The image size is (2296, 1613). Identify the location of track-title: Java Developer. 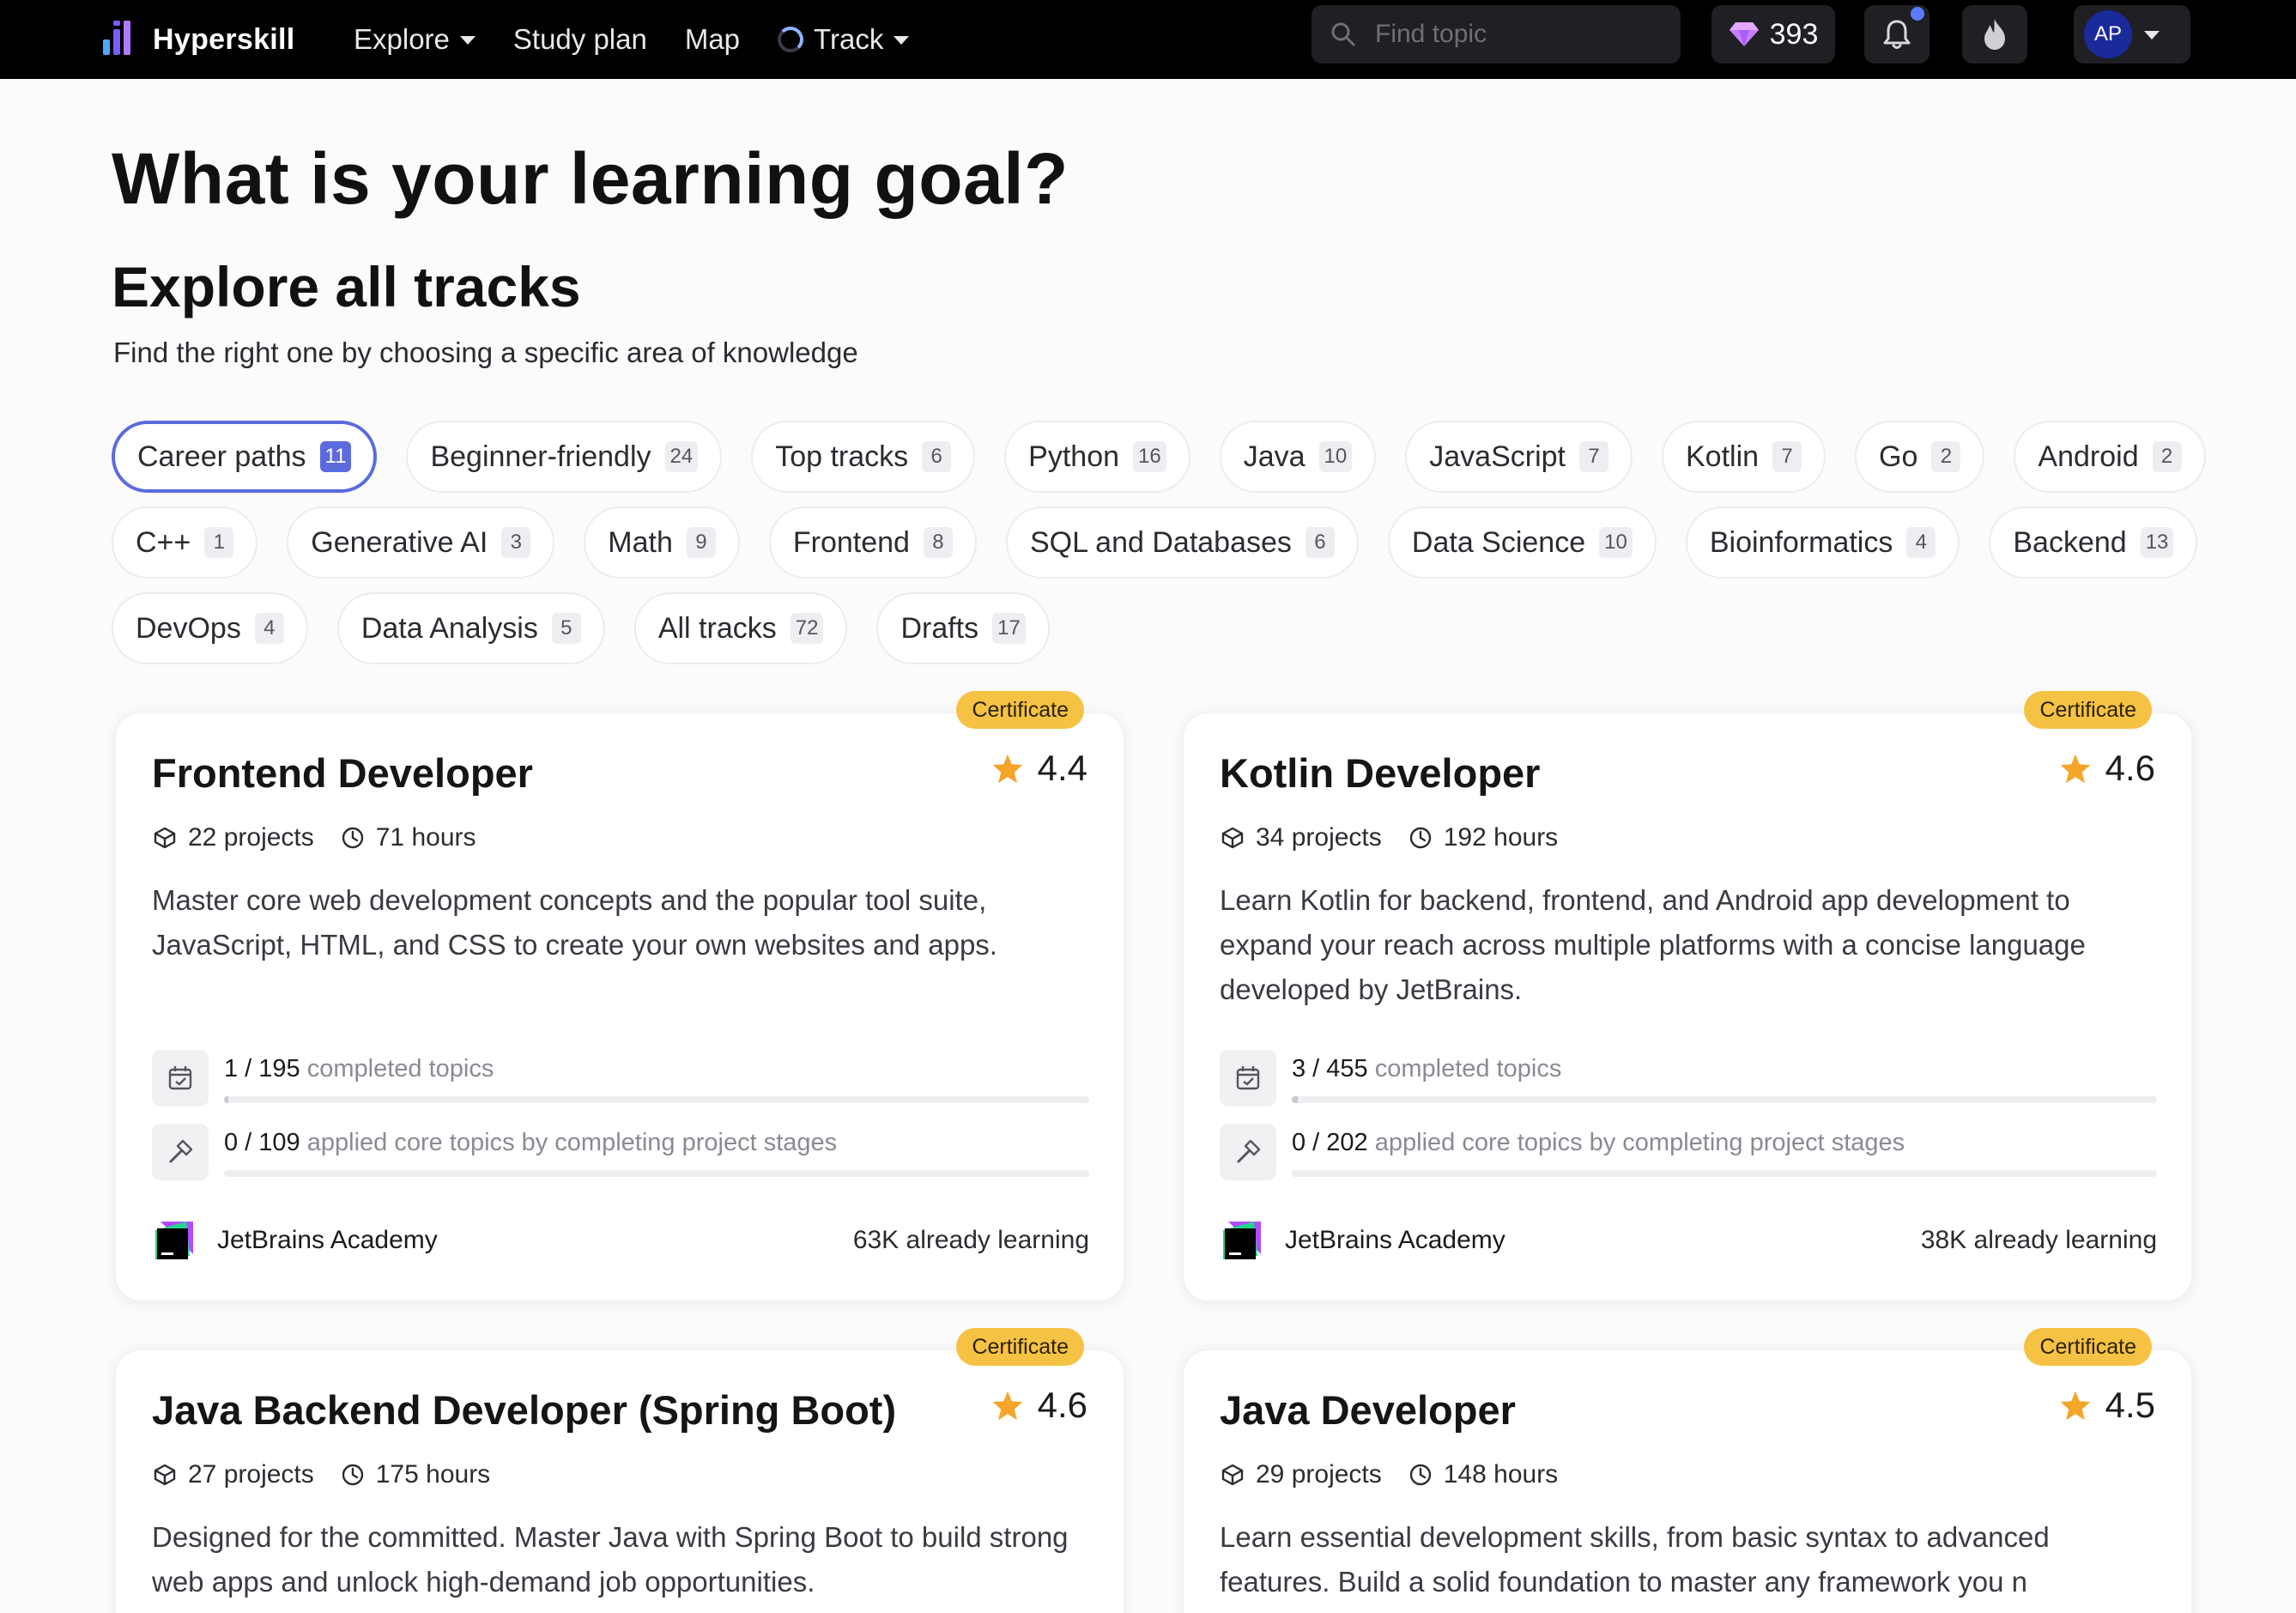
(1368, 1410).